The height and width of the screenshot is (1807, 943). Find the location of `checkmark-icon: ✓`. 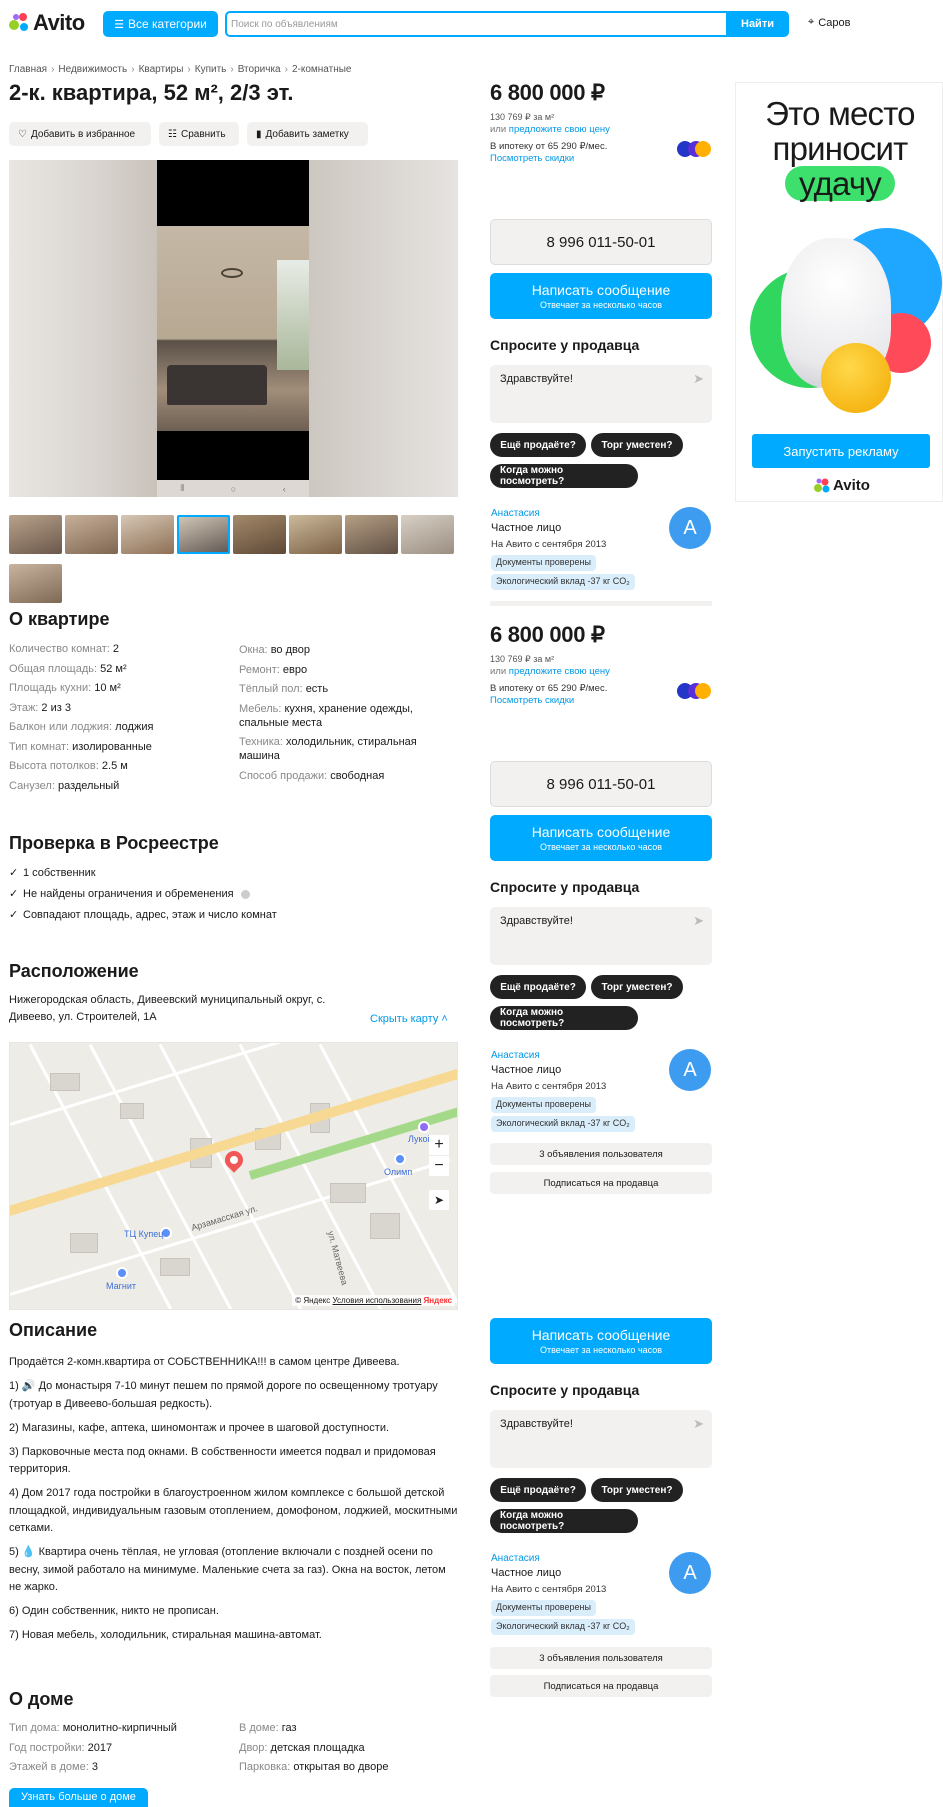

checkmark-icon: ✓ is located at coordinates (14, 915).